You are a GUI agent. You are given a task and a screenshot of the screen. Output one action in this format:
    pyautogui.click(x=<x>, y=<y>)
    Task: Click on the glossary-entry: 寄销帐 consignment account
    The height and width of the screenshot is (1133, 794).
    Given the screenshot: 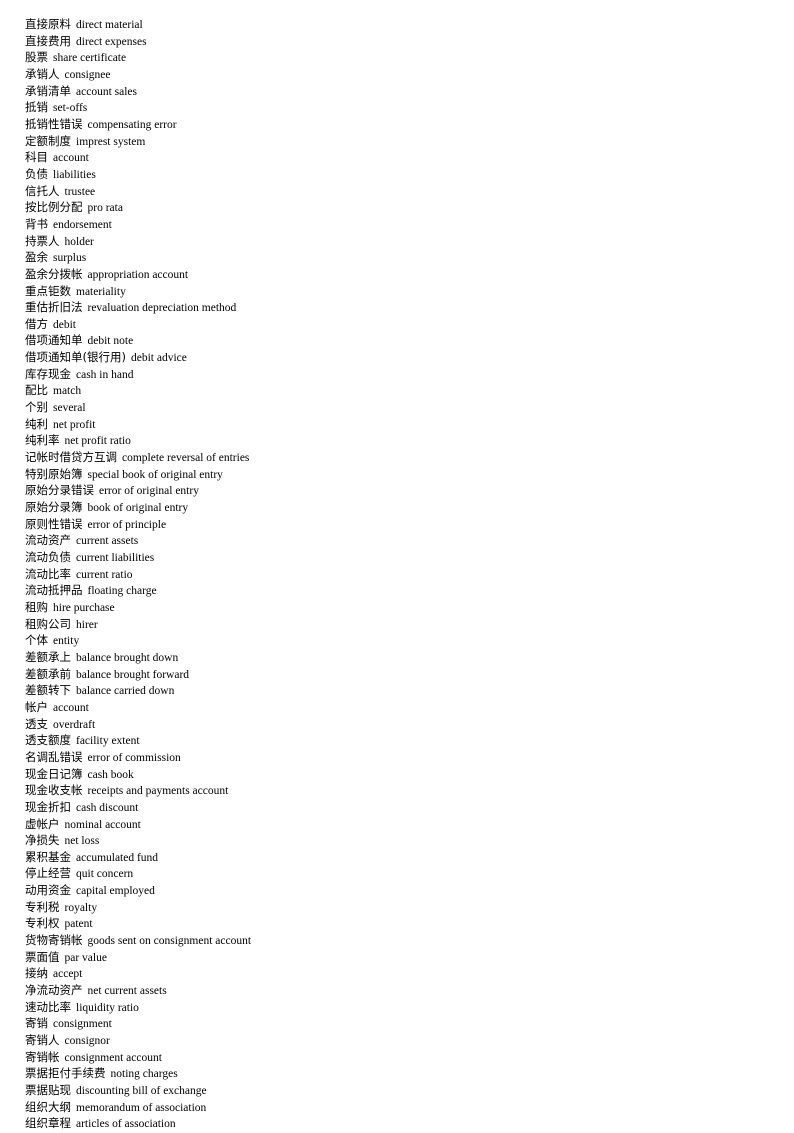 What is the action you would take?
    pyautogui.click(x=395, y=1058)
    